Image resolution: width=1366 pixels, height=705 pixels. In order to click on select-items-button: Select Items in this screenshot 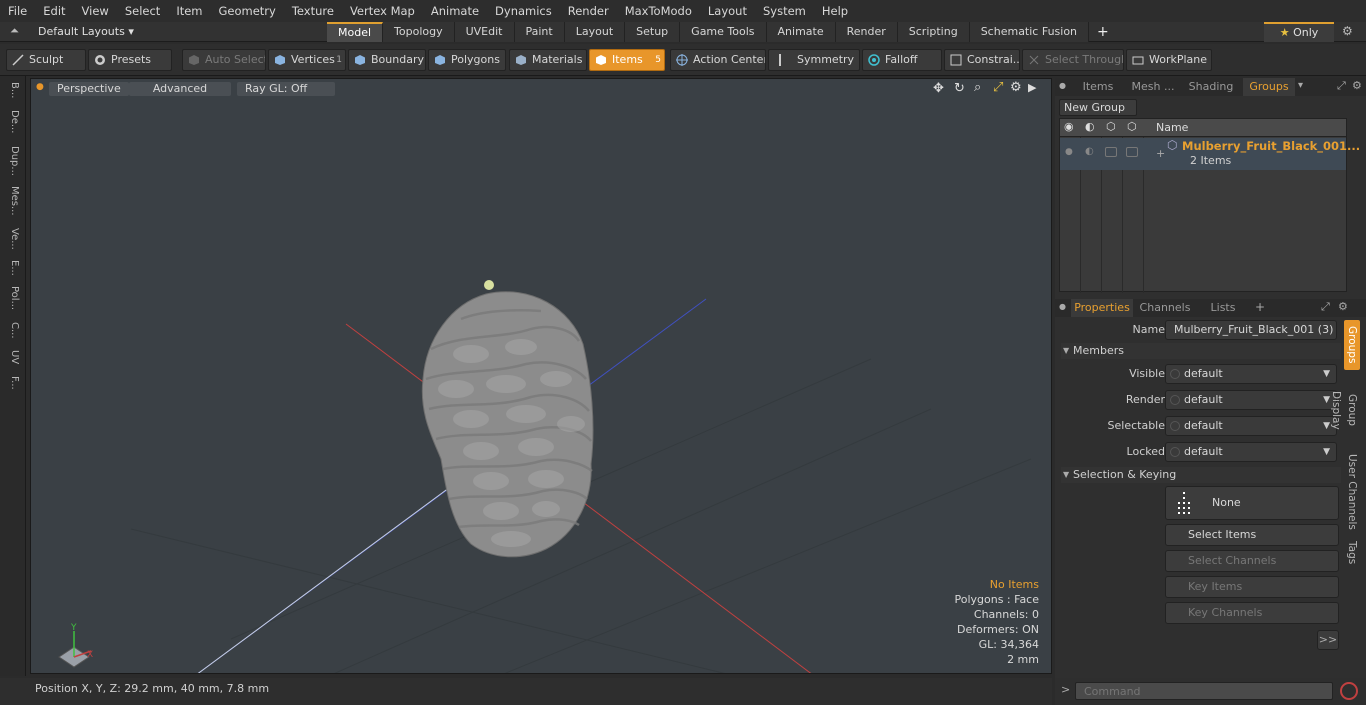, I will do `click(1252, 535)`.